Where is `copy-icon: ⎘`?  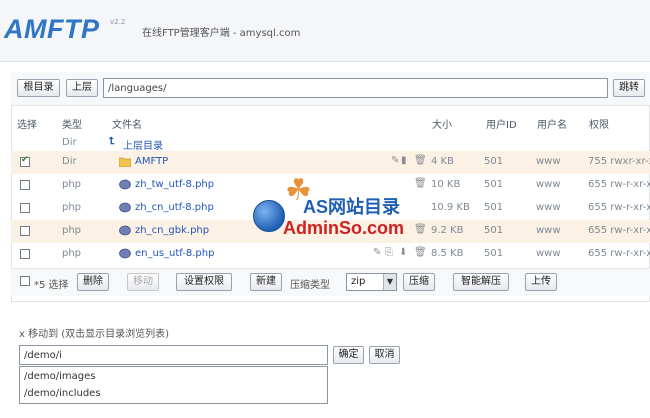 copy-icon: ⎘ is located at coordinates (389, 252).